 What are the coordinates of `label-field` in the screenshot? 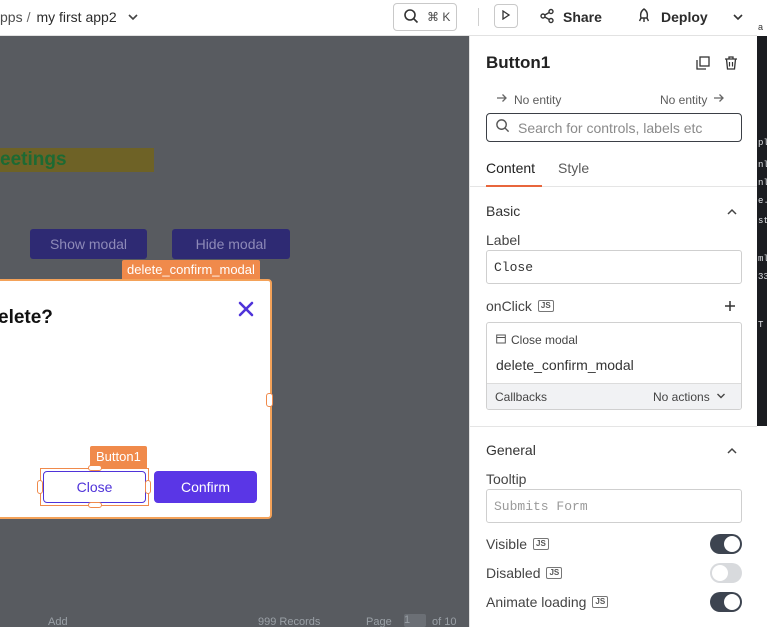 It's located at (614, 267).